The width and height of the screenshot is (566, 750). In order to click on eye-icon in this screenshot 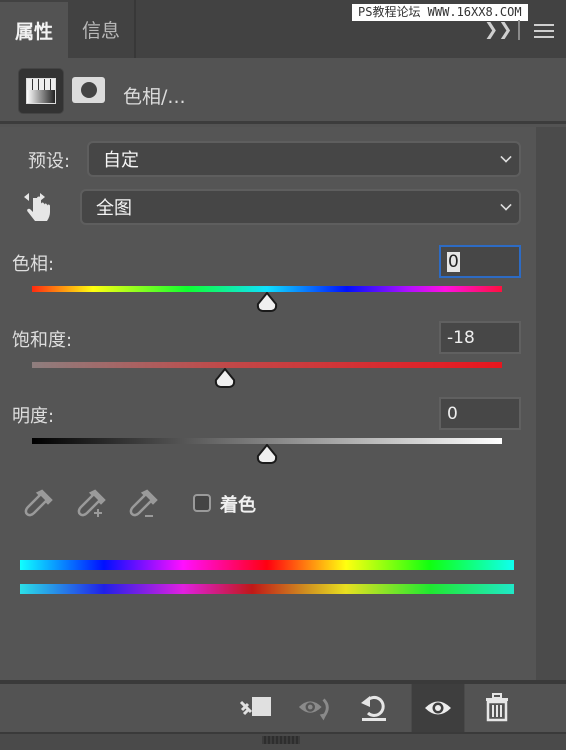, I will do `click(438, 708)`.